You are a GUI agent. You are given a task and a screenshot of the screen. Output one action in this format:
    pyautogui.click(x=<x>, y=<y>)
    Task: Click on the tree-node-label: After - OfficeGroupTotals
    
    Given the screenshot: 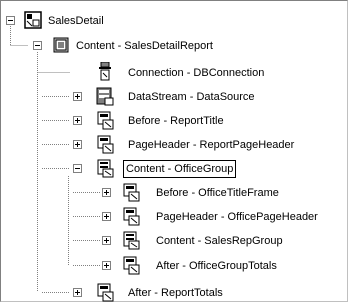 What is the action you would take?
    pyautogui.click(x=216, y=266)
    